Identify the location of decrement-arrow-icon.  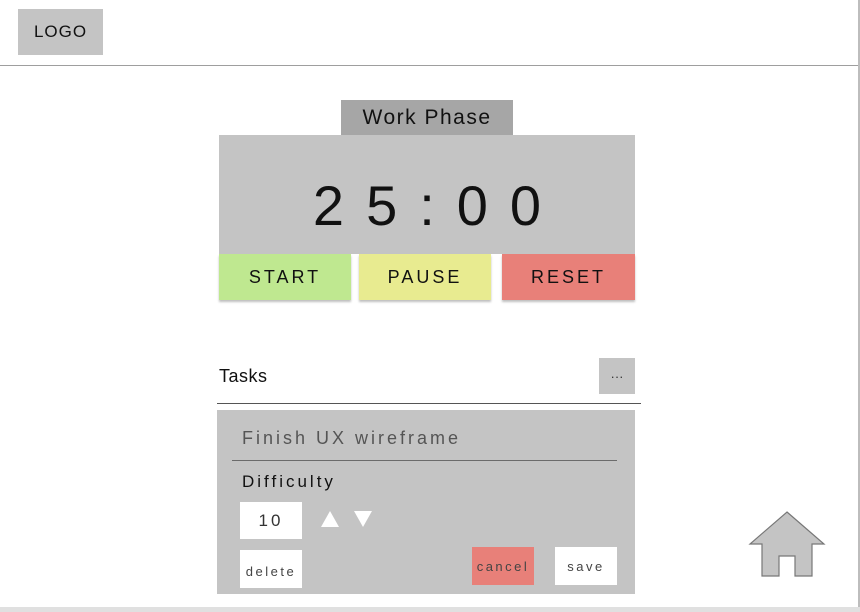
(363, 519).